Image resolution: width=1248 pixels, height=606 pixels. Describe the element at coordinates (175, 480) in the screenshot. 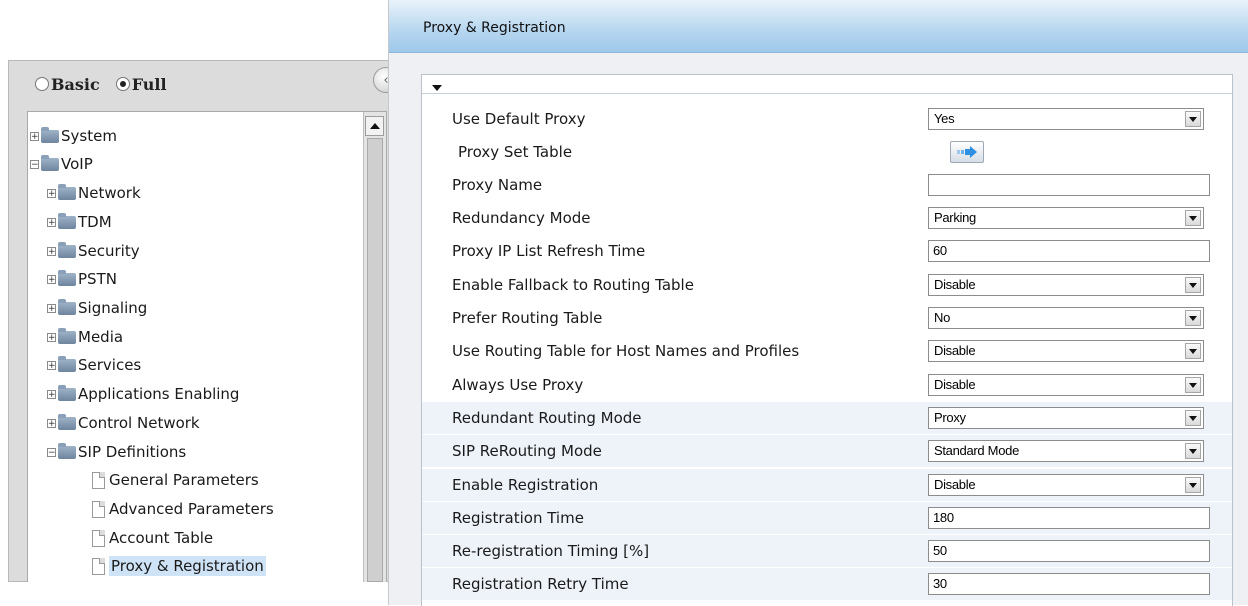

I see `tree-item-general-parameters: General Parameters` at that location.